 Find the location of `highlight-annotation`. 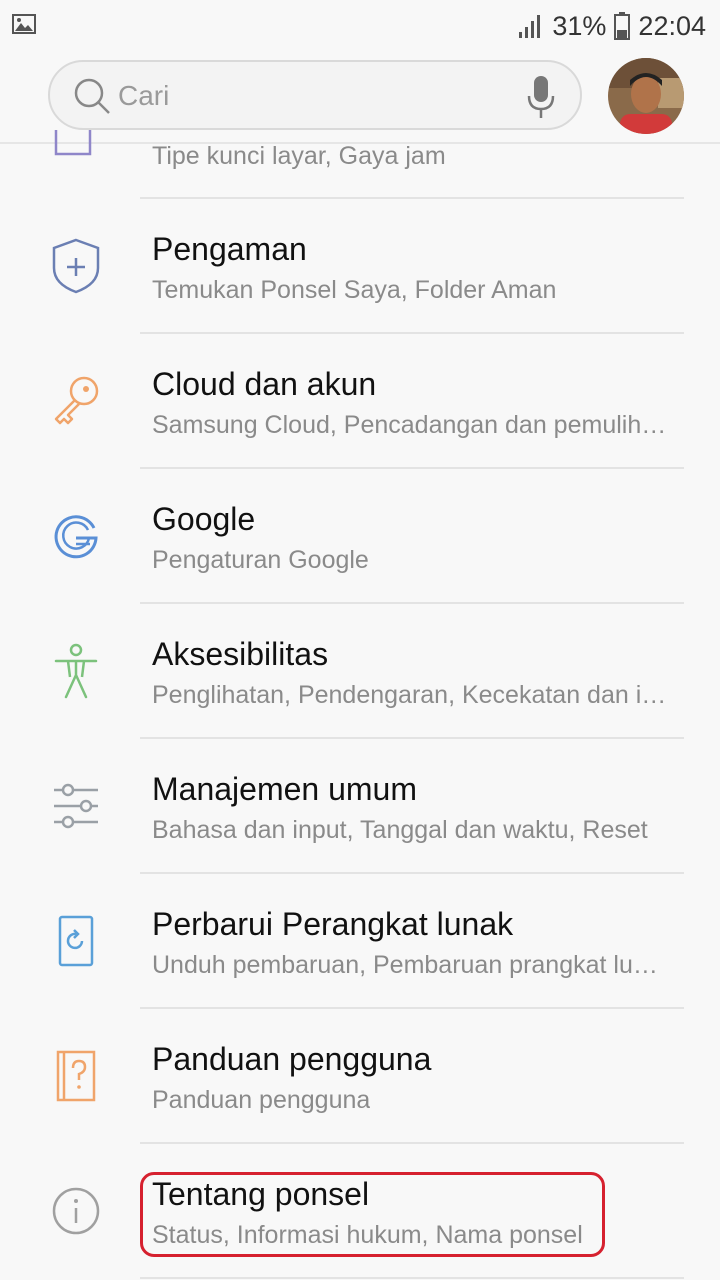

highlight-annotation is located at coordinates (372, 1214).